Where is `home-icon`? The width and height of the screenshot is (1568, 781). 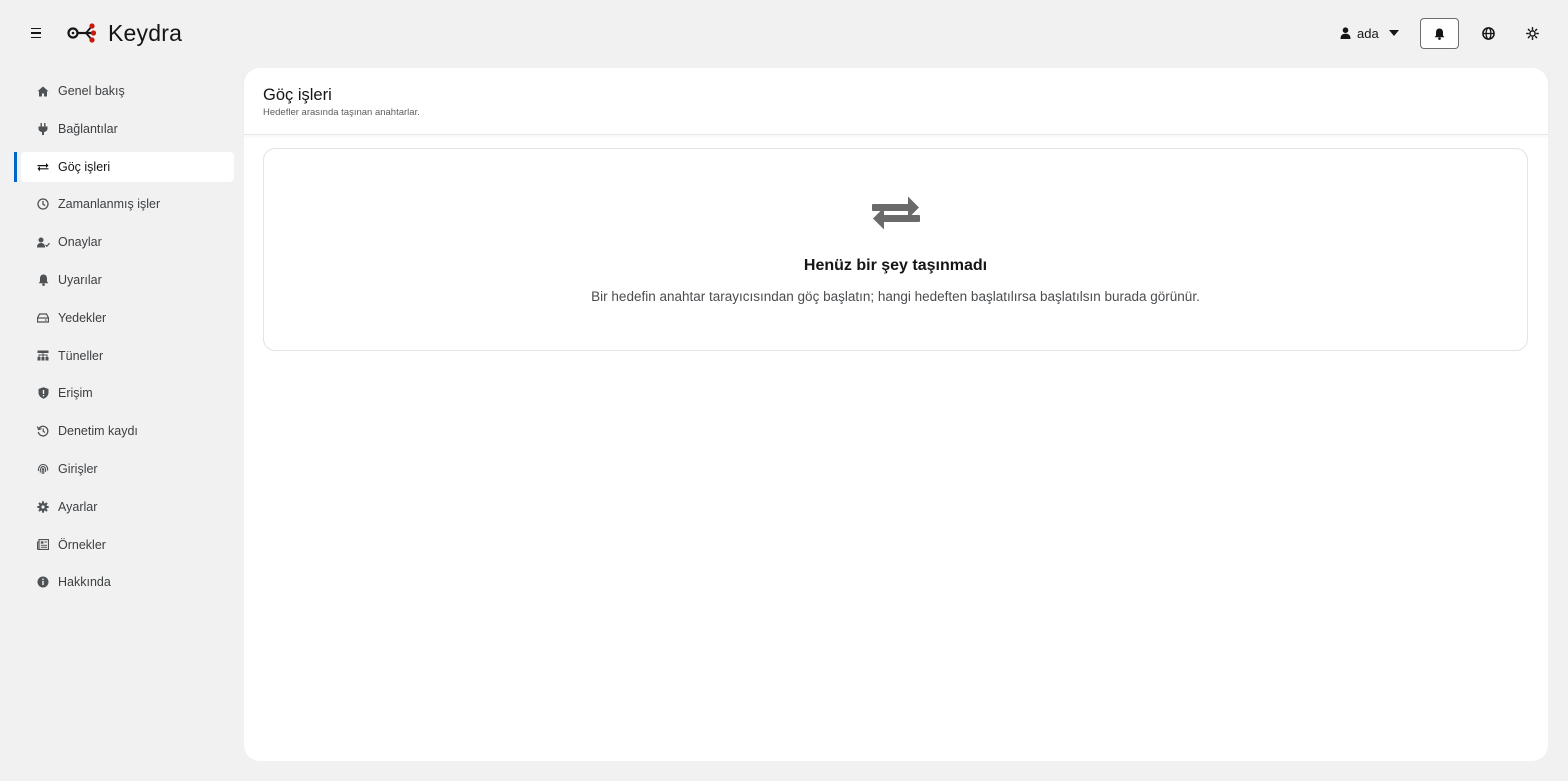
home-icon is located at coordinates (43, 91).